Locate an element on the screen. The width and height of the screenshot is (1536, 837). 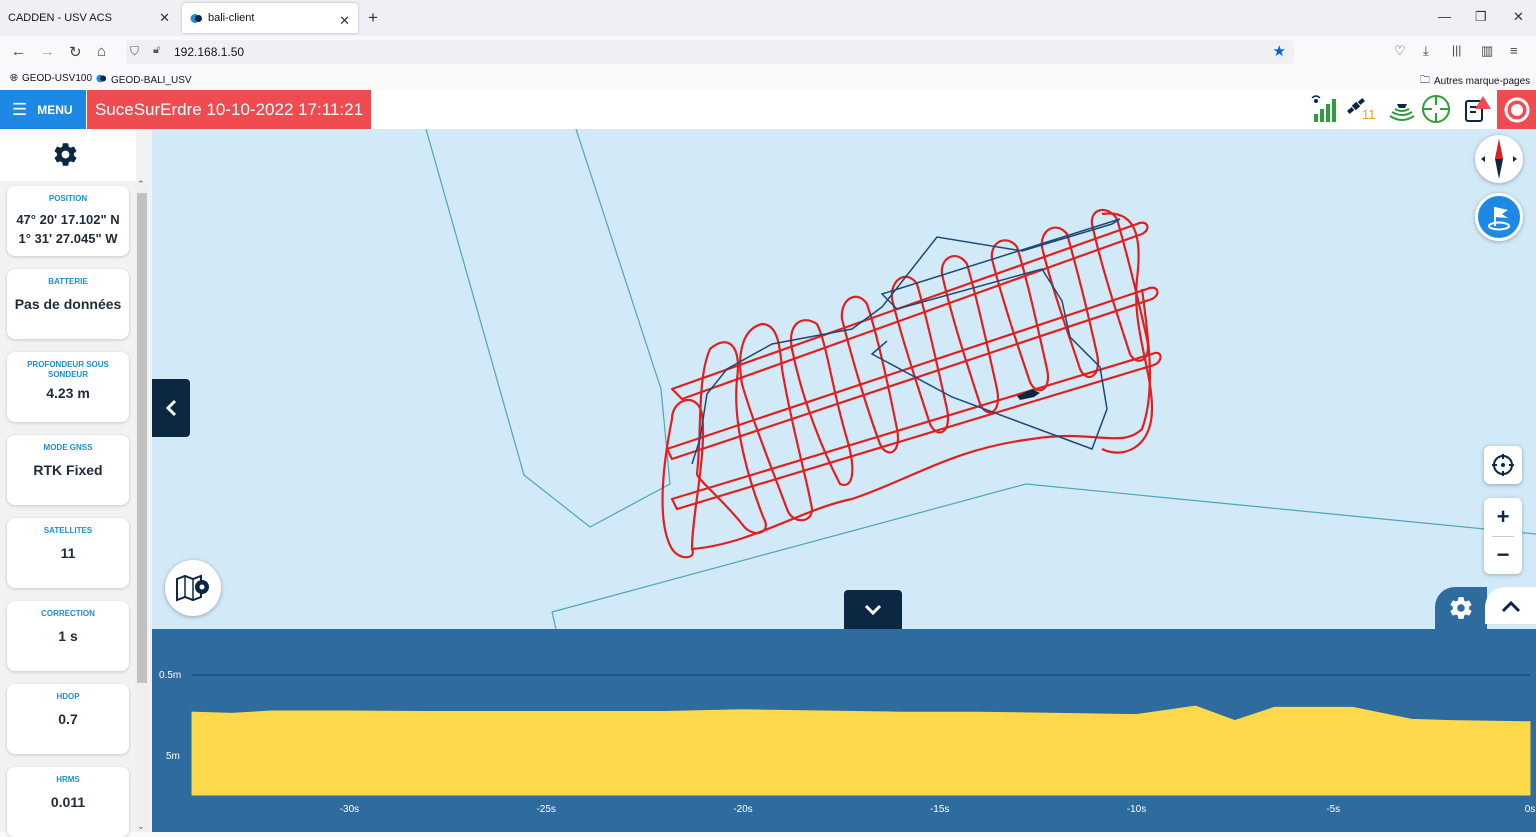
chevron-up-icon is located at coordinates (1510, 606).